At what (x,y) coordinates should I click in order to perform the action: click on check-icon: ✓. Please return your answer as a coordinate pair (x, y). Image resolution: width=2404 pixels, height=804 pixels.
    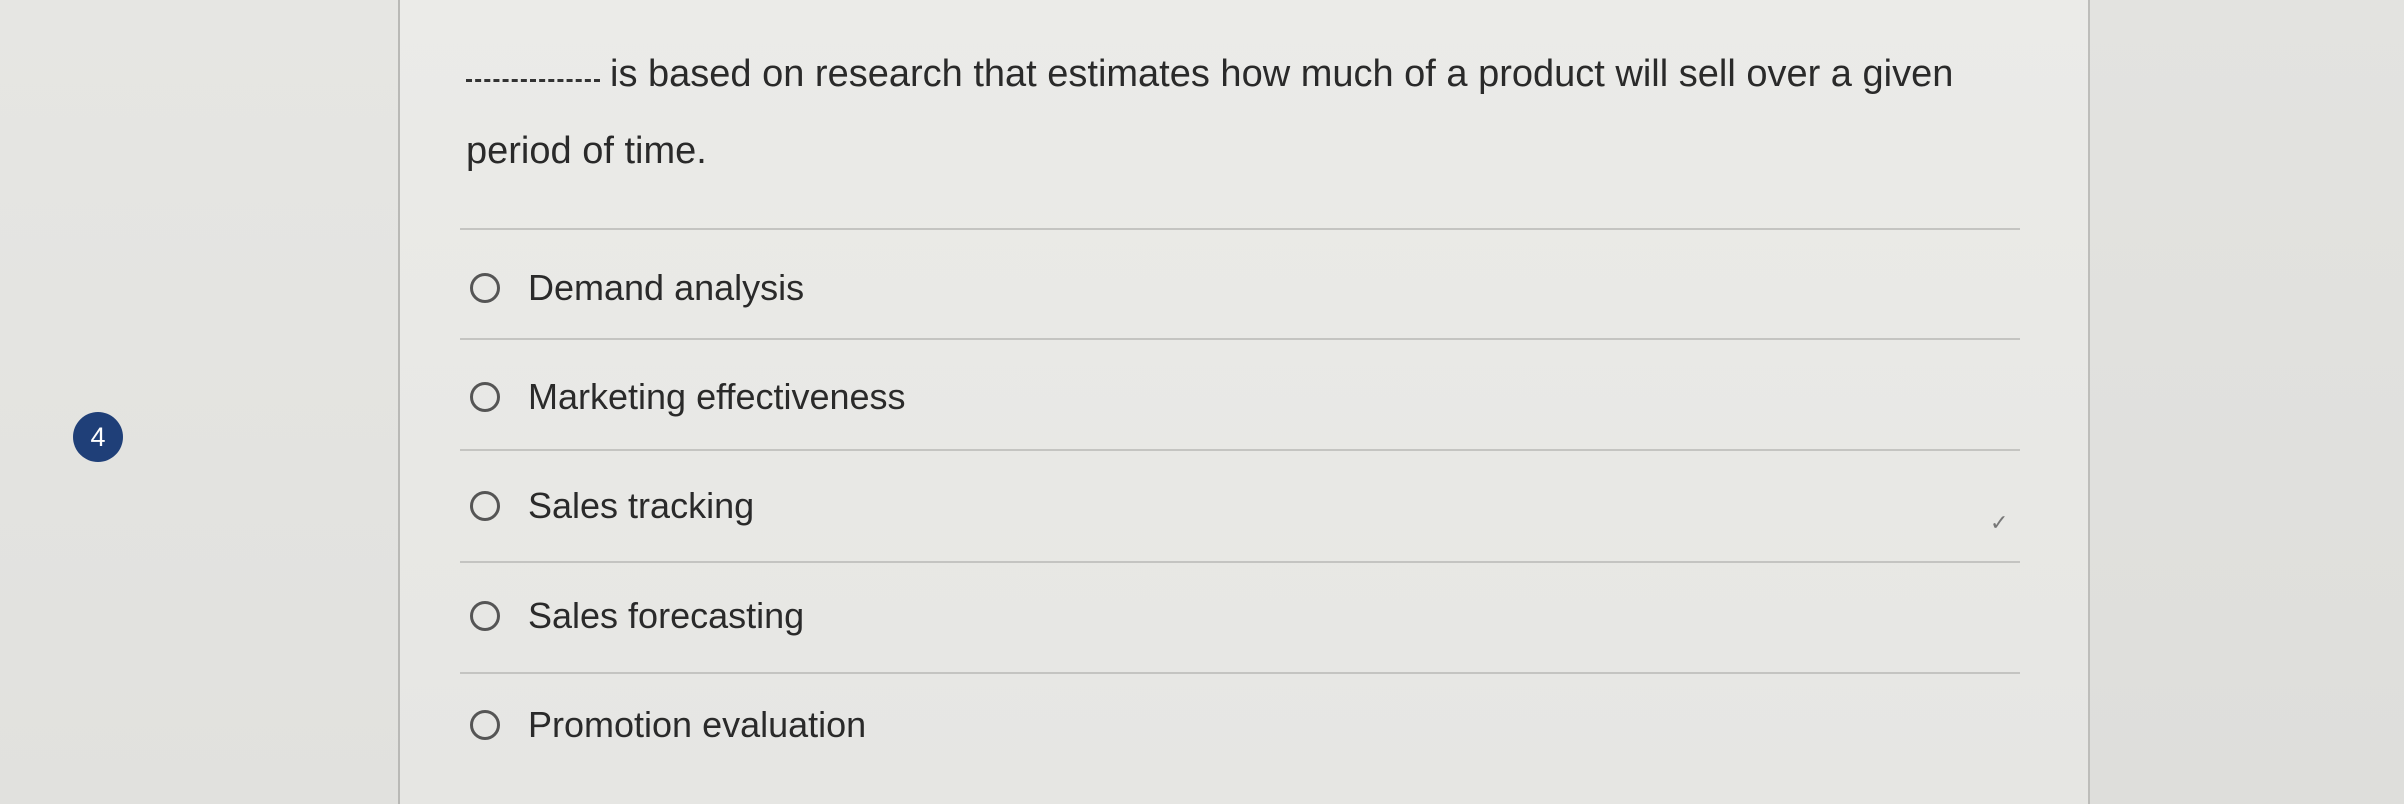
    Looking at the image, I should click on (1999, 522).